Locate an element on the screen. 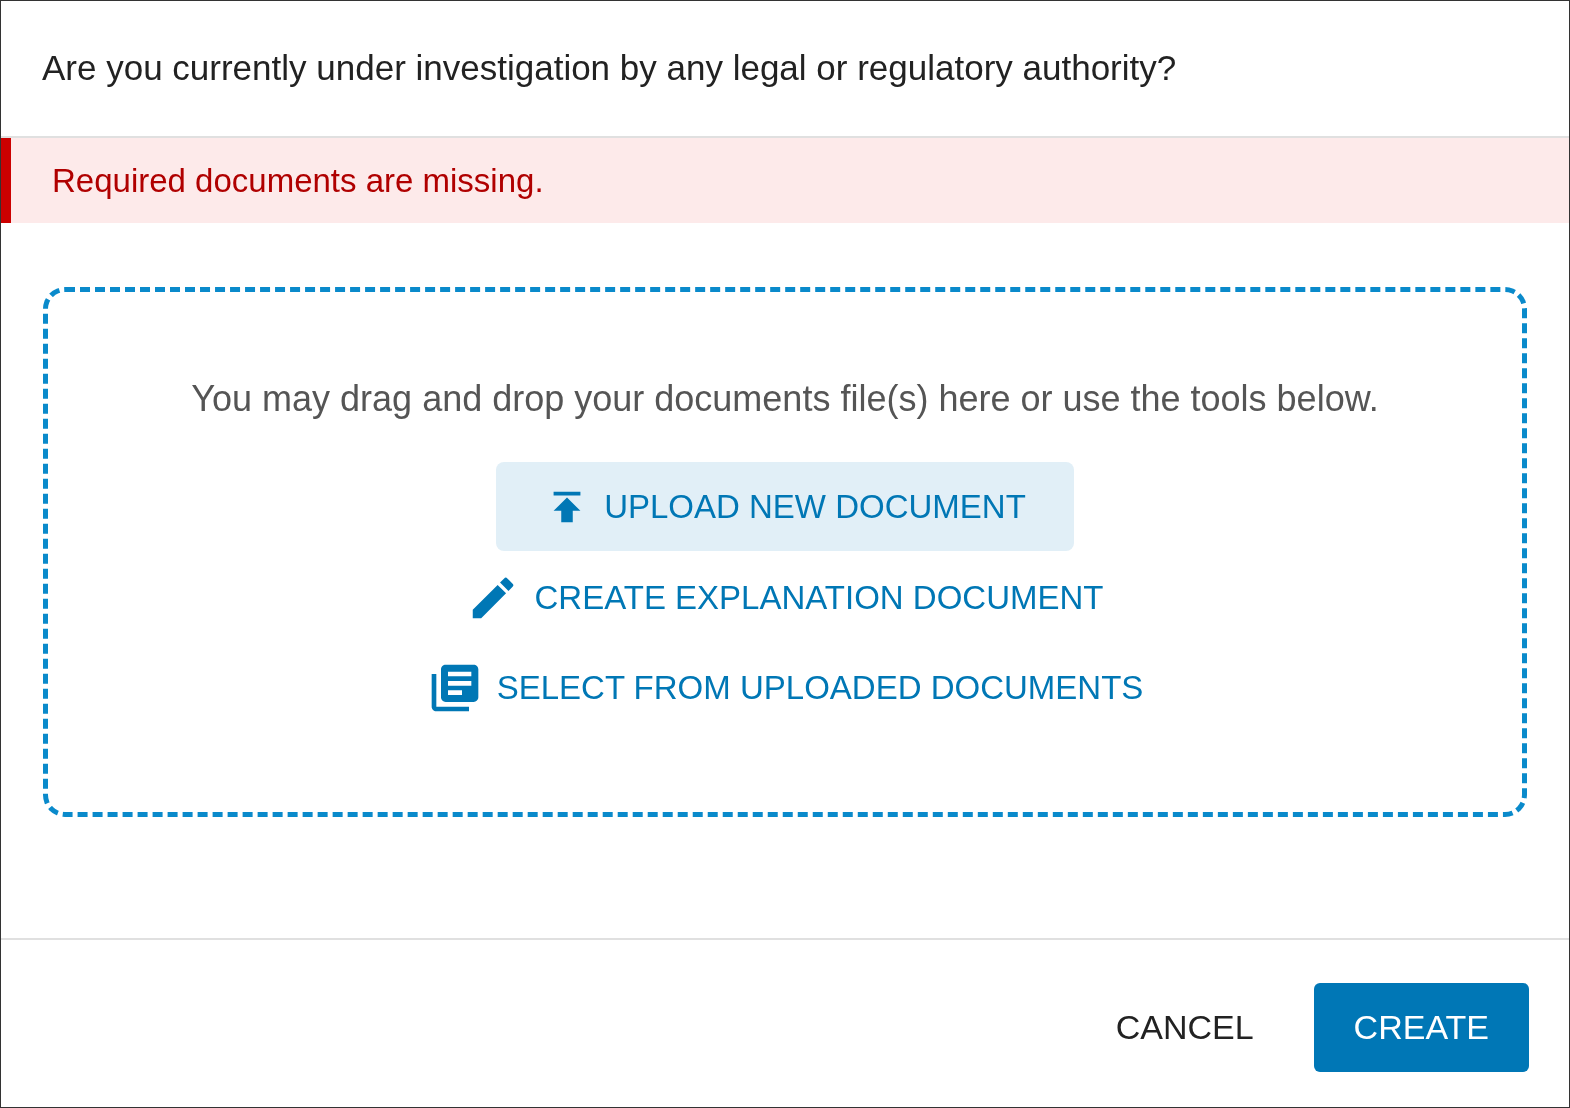 The height and width of the screenshot is (1108, 1570). upload-button: UPLOAD NEW DOCUMENT is located at coordinates (785, 506).